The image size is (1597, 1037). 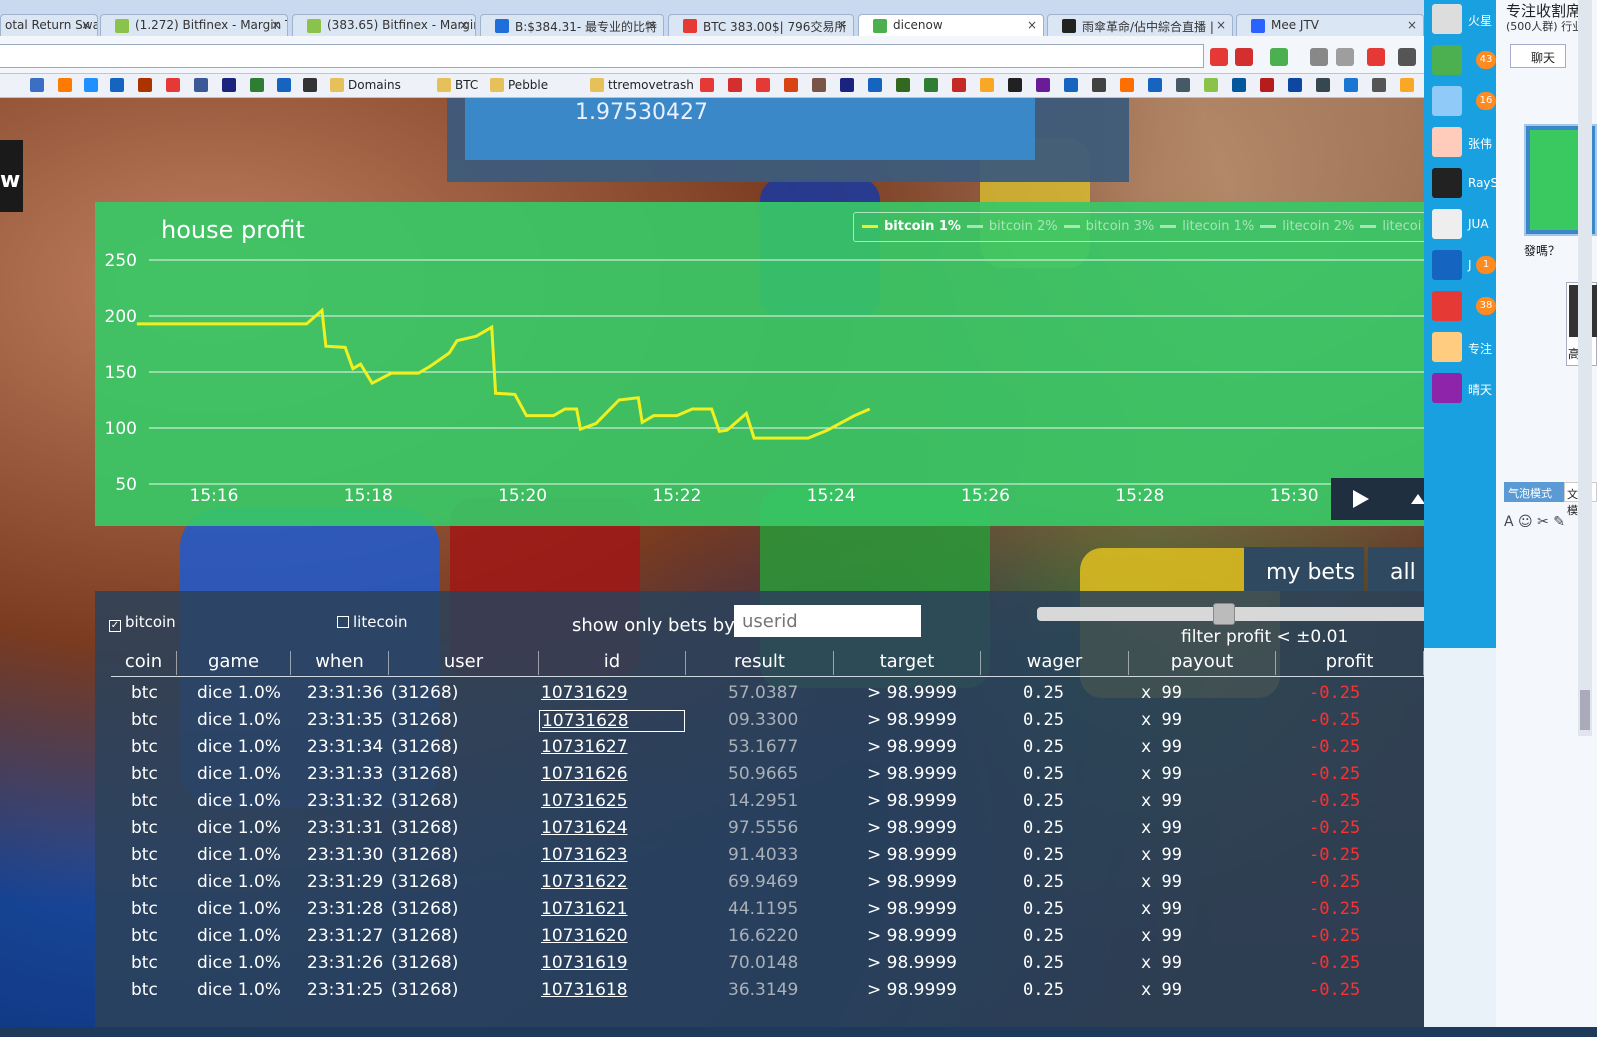 What do you see at coordinates (1396, 569) in the screenshot?
I see `tab-all-bets: all b` at bounding box center [1396, 569].